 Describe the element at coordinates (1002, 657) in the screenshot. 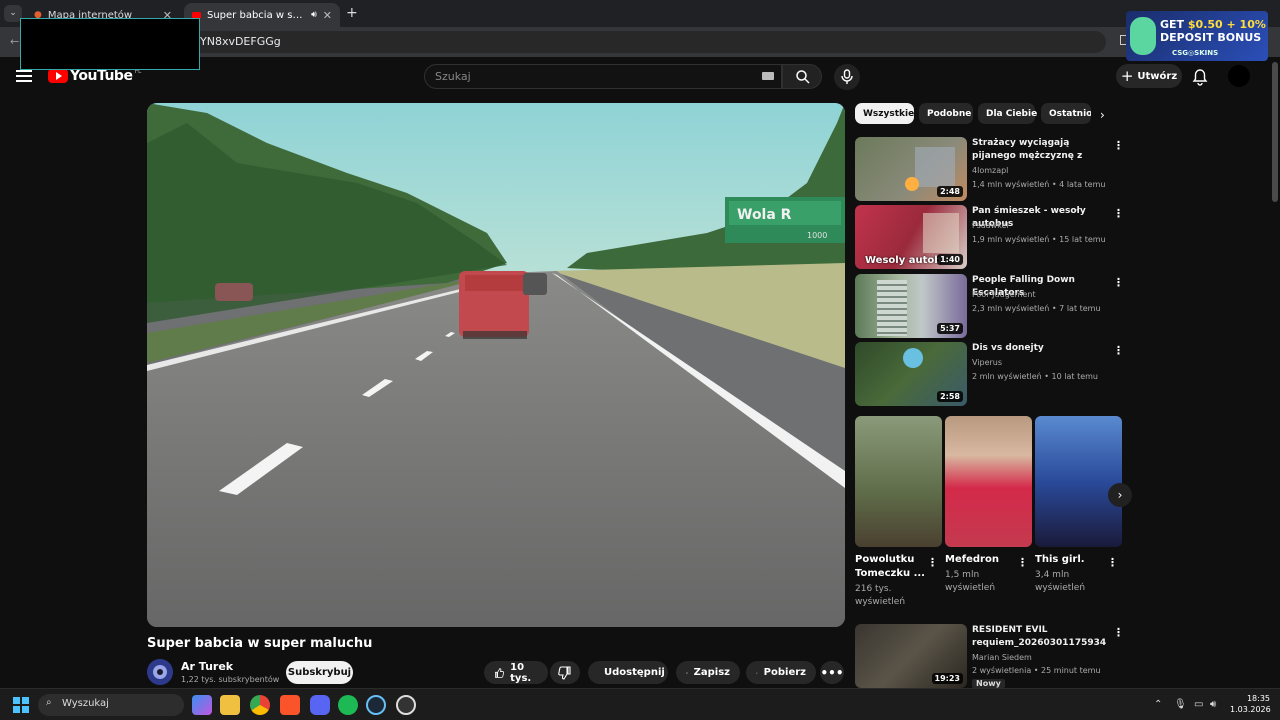

I see `rec-channel: Marian Siedem` at that location.